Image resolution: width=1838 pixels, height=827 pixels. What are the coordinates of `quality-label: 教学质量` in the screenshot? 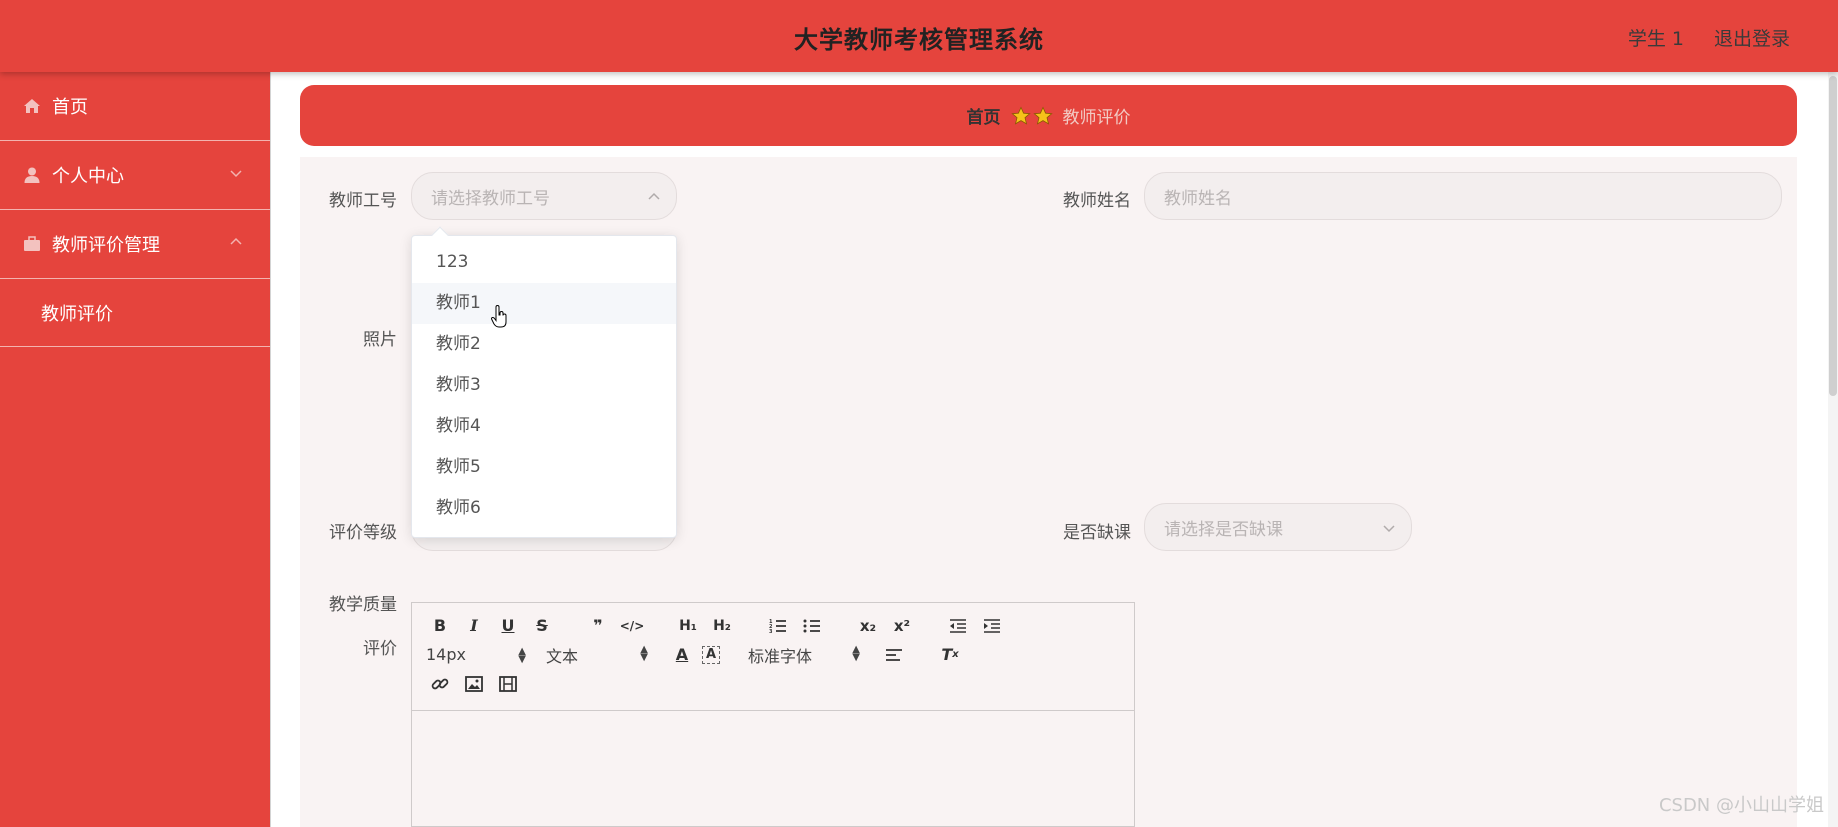 It's located at (363, 605).